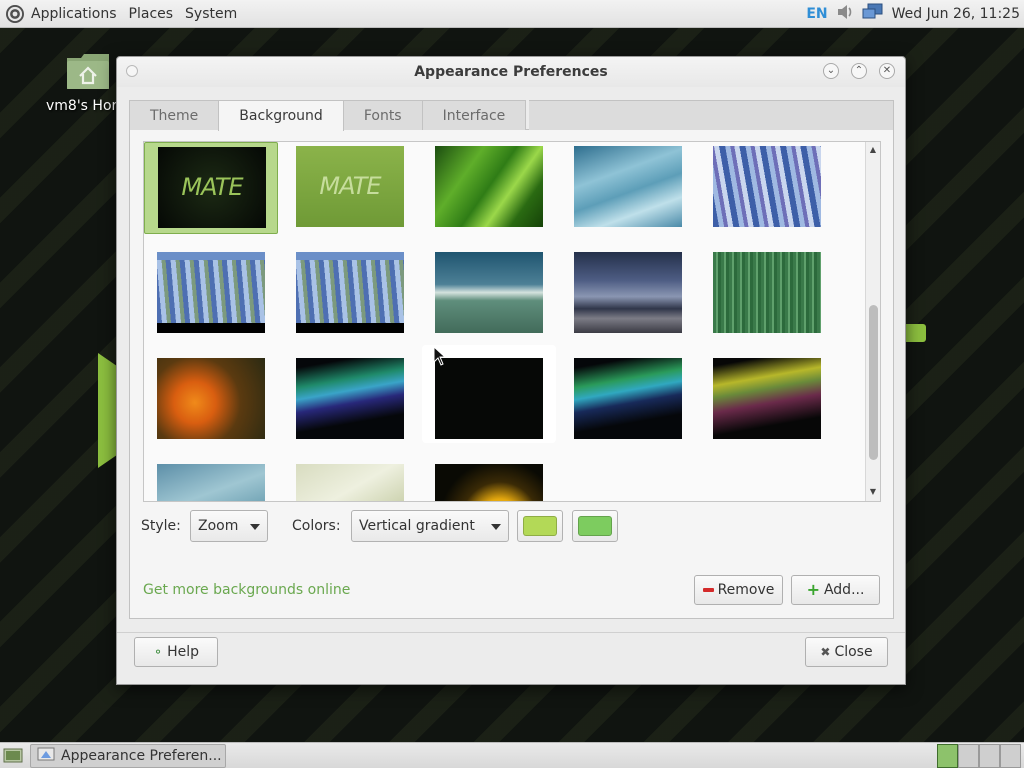  Describe the element at coordinates (746, 590) in the screenshot. I see `remove-button-label: Remove` at that location.